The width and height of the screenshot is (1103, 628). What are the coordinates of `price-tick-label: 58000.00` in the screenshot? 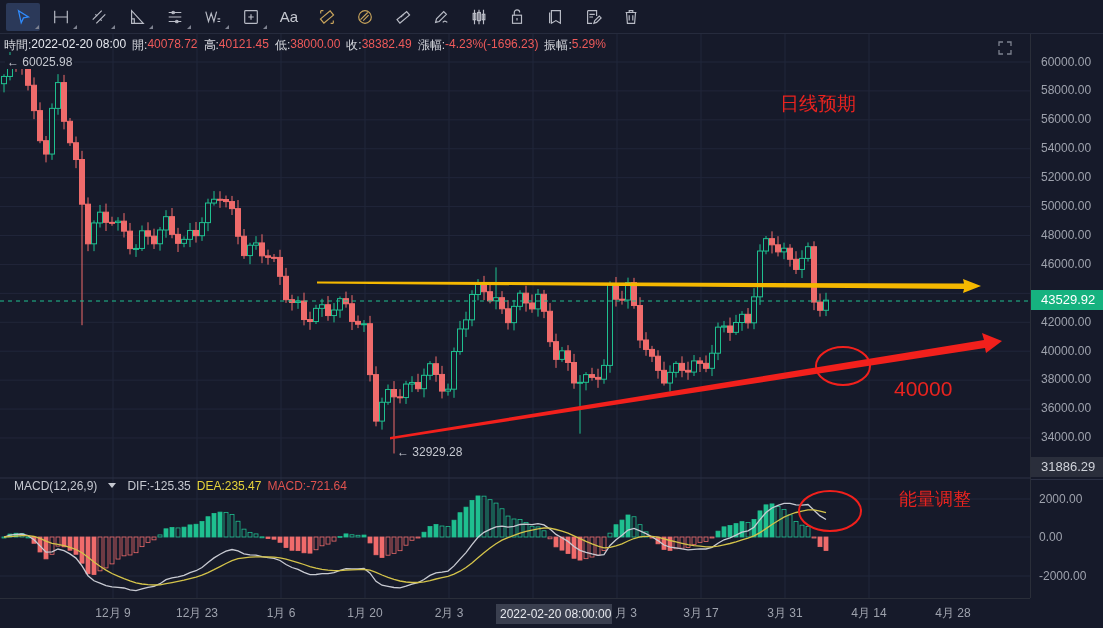 It's located at (1066, 91).